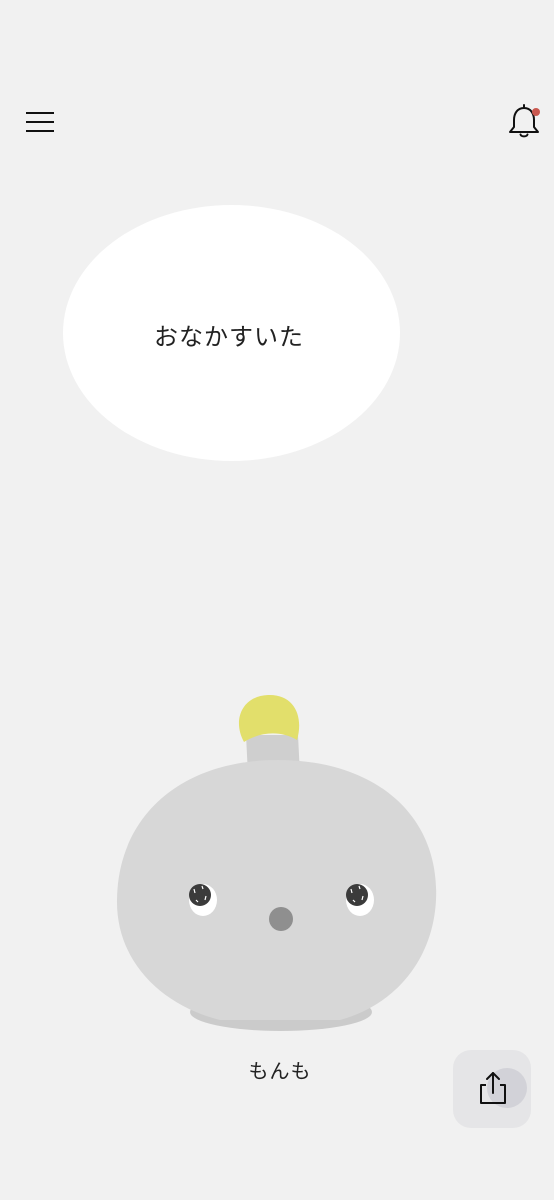  What do you see at coordinates (203, 900) in the screenshot?
I see `character-left-eye` at bounding box center [203, 900].